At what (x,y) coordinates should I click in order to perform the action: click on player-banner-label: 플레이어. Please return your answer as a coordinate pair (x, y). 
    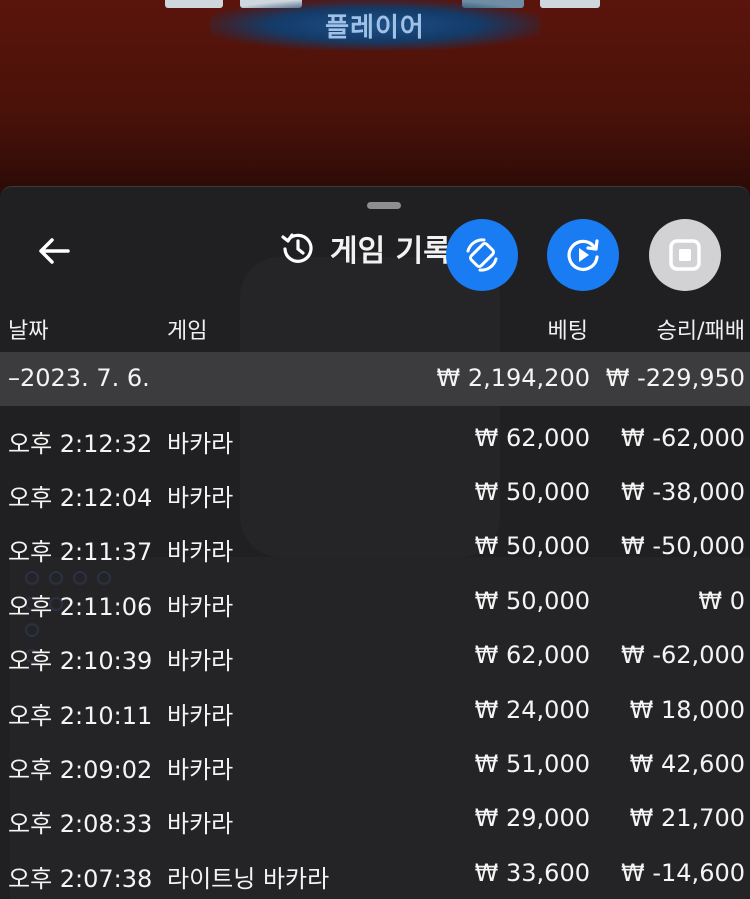
    Looking at the image, I should click on (375, 27).